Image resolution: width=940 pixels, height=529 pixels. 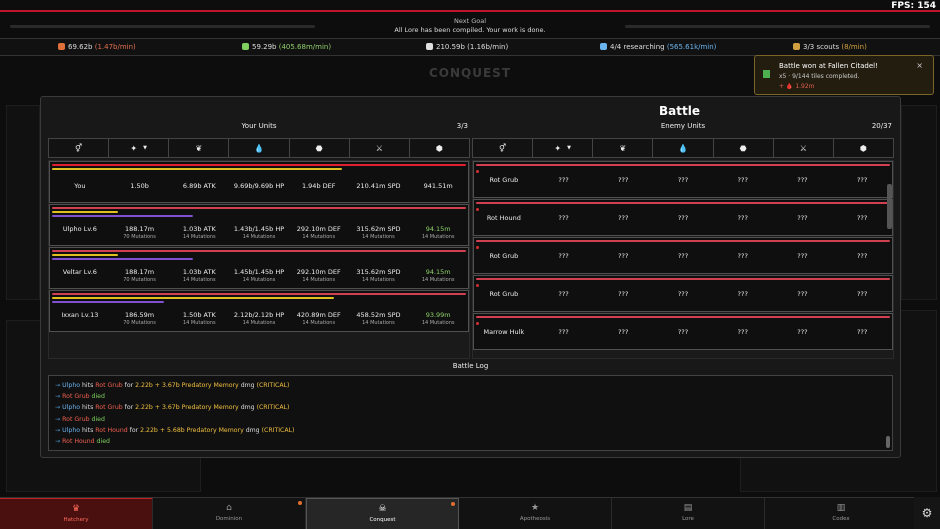 What do you see at coordinates (139, 237) in the screenshot?
I see `mutation-count: 70 Mutations` at bounding box center [139, 237].